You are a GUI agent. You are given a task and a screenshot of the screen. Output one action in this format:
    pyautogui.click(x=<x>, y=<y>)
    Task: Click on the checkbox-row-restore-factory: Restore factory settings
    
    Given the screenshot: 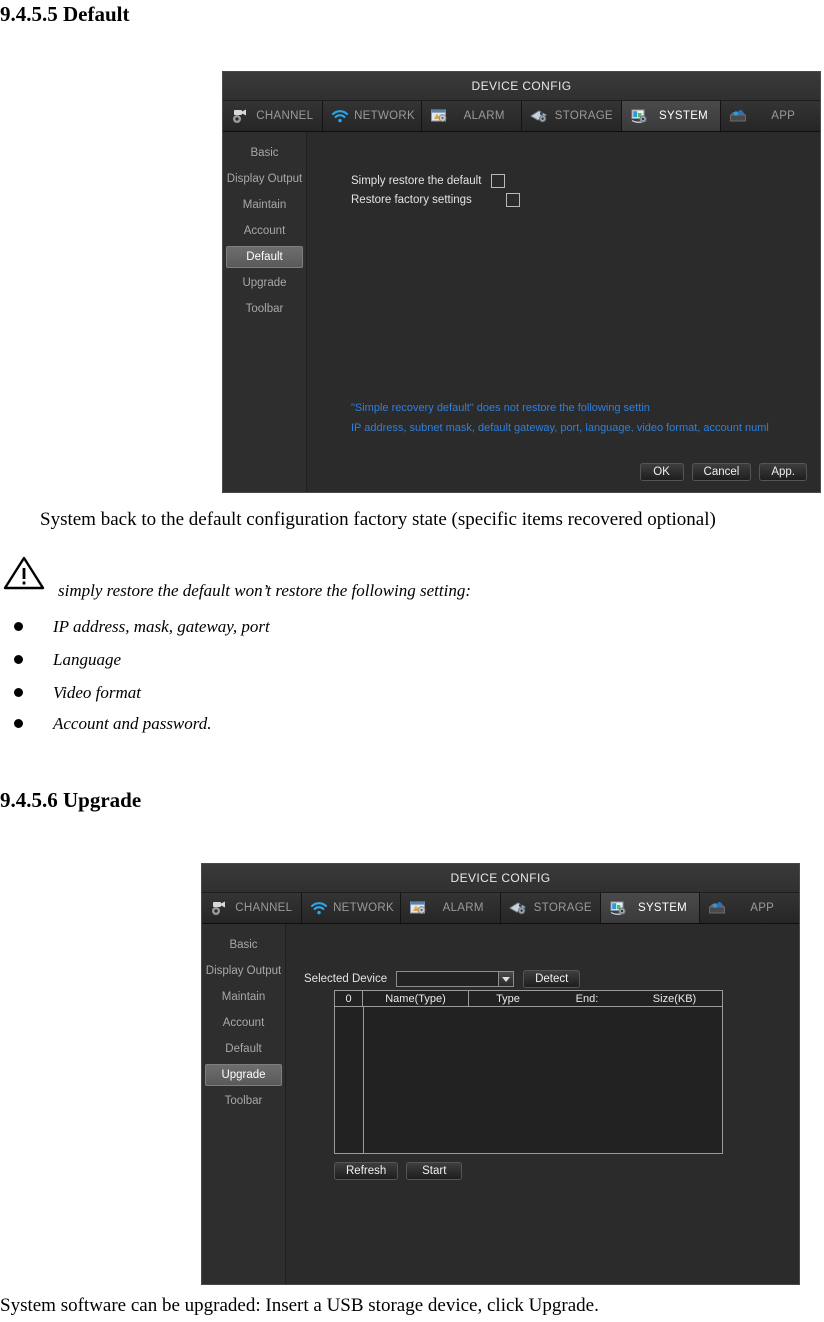 What is the action you would take?
    pyautogui.click(x=435, y=200)
    